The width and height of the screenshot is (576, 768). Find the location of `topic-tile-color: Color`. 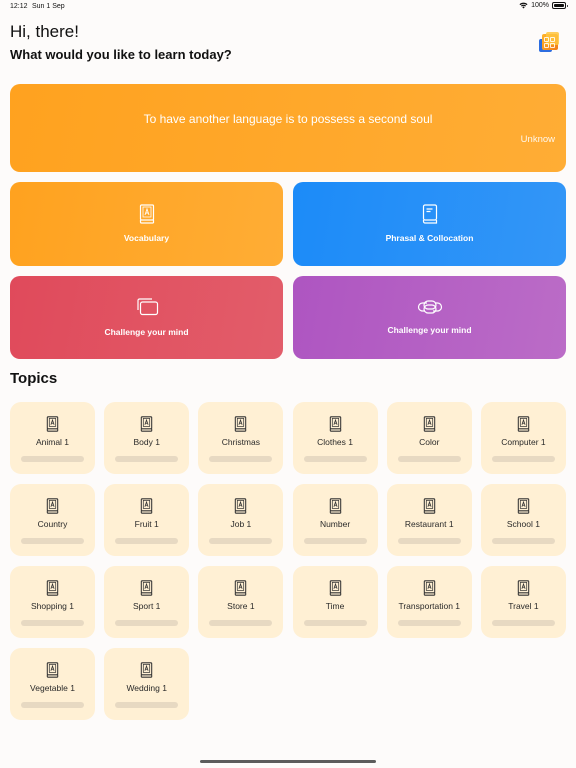

topic-tile-color: Color is located at coordinates (429, 438).